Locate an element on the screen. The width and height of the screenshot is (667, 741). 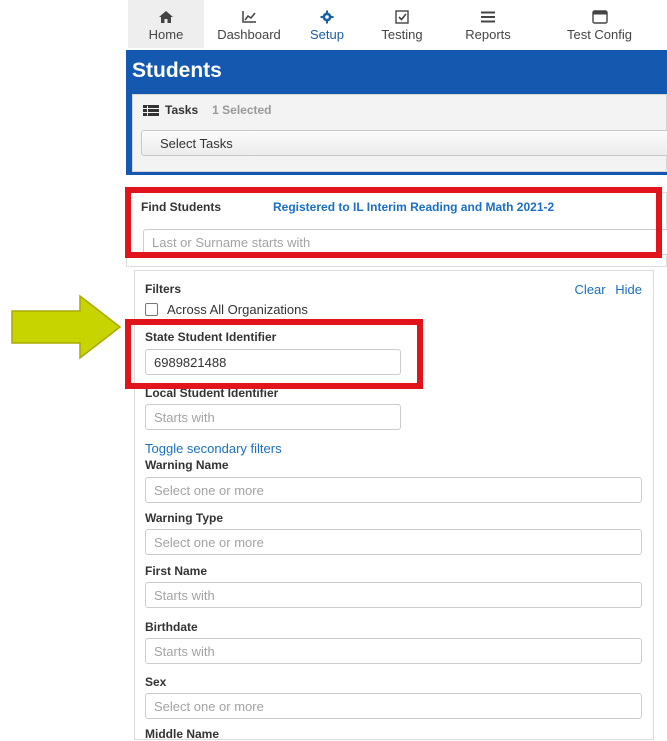
tasks-header: Tasks 1 Selected is located at coordinates (207, 110).